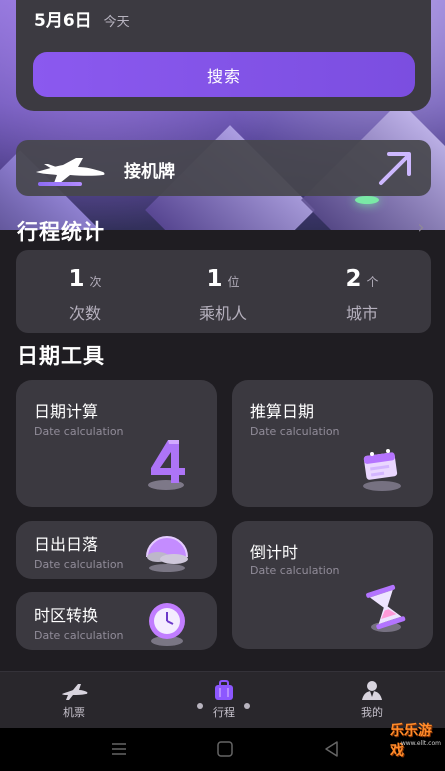 This screenshot has width=445, height=771. I want to click on system-navigation-bar, so click(222, 749).